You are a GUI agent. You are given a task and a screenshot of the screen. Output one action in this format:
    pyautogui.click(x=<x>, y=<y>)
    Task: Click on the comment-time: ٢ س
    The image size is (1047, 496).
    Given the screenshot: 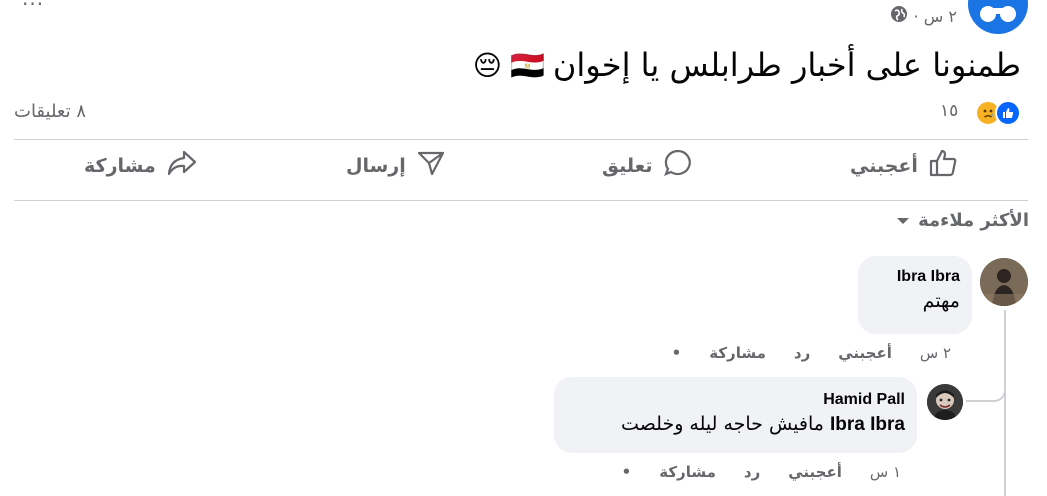 What is the action you would take?
    pyautogui.click(x=935, y=353)
    